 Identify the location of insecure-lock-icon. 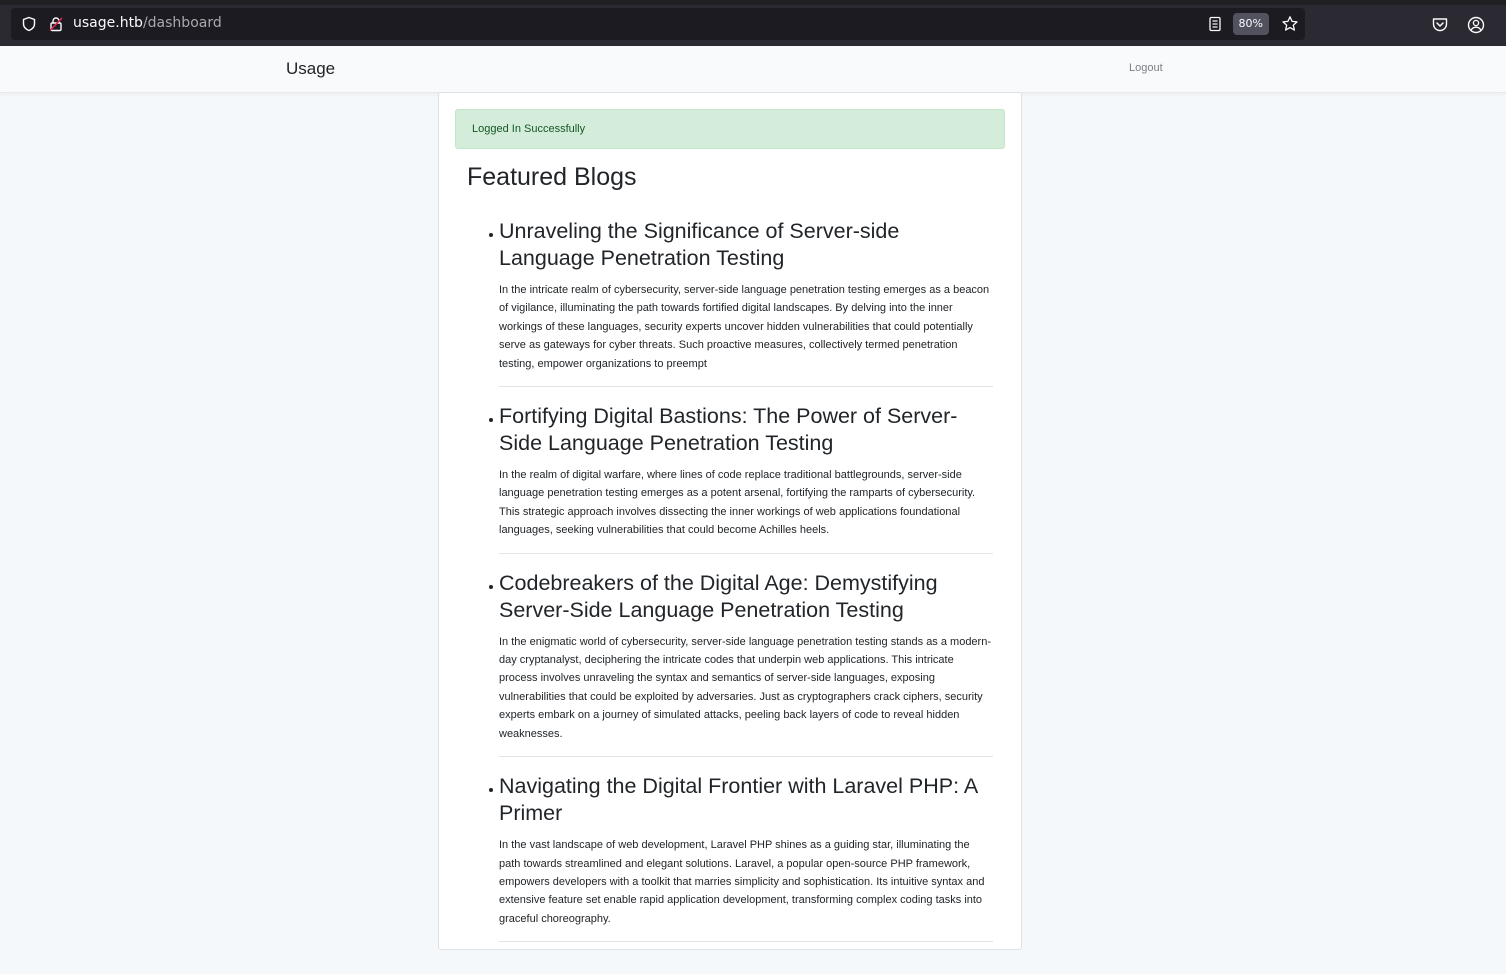
(56, 24).